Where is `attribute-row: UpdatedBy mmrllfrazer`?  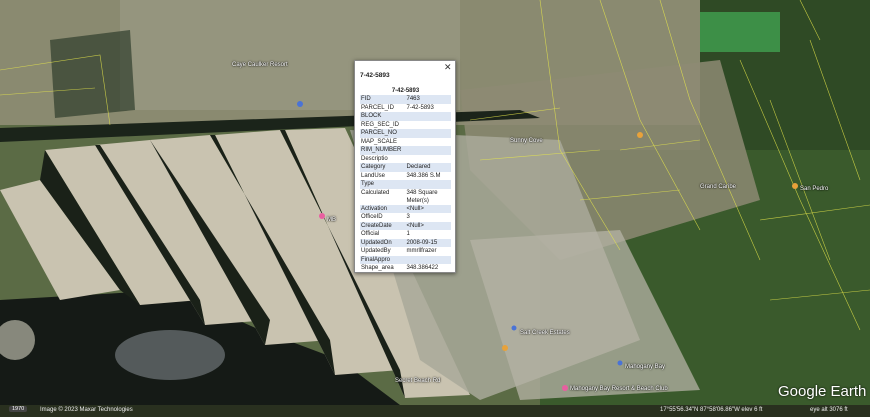 attribute-row: UpdatedBy mmrllfrazer is located at coordinates (405, 251).